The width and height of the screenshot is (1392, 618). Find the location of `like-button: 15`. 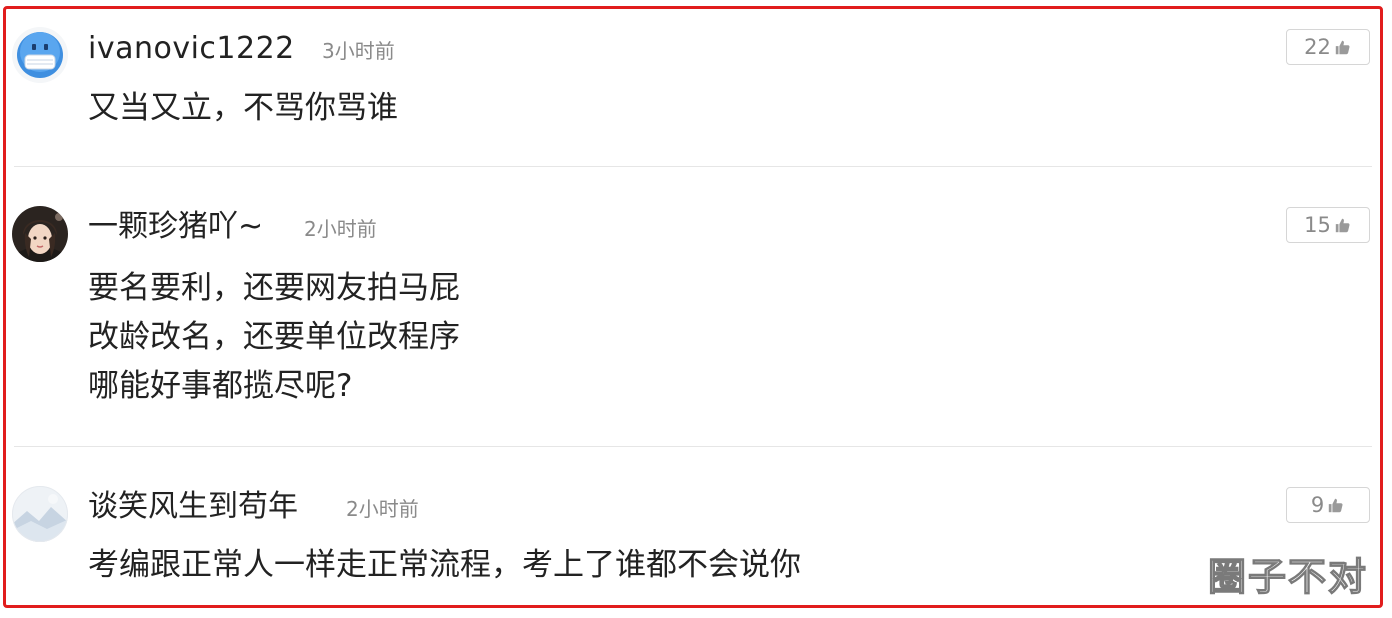

like-button: 15 is located at coordinates (1328, 225).